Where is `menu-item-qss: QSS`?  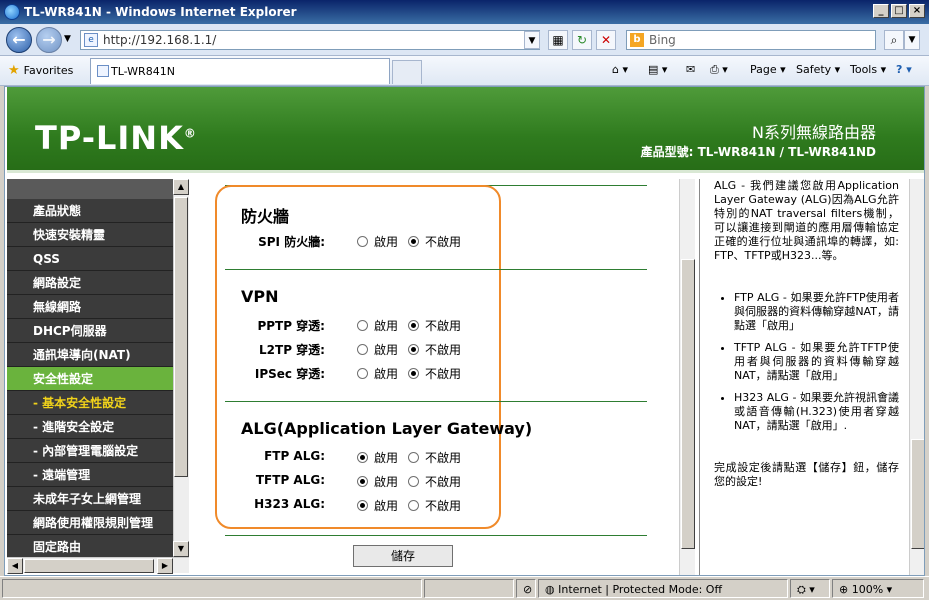
menu-item-qss: QSS is located at coordinates (90, 259).